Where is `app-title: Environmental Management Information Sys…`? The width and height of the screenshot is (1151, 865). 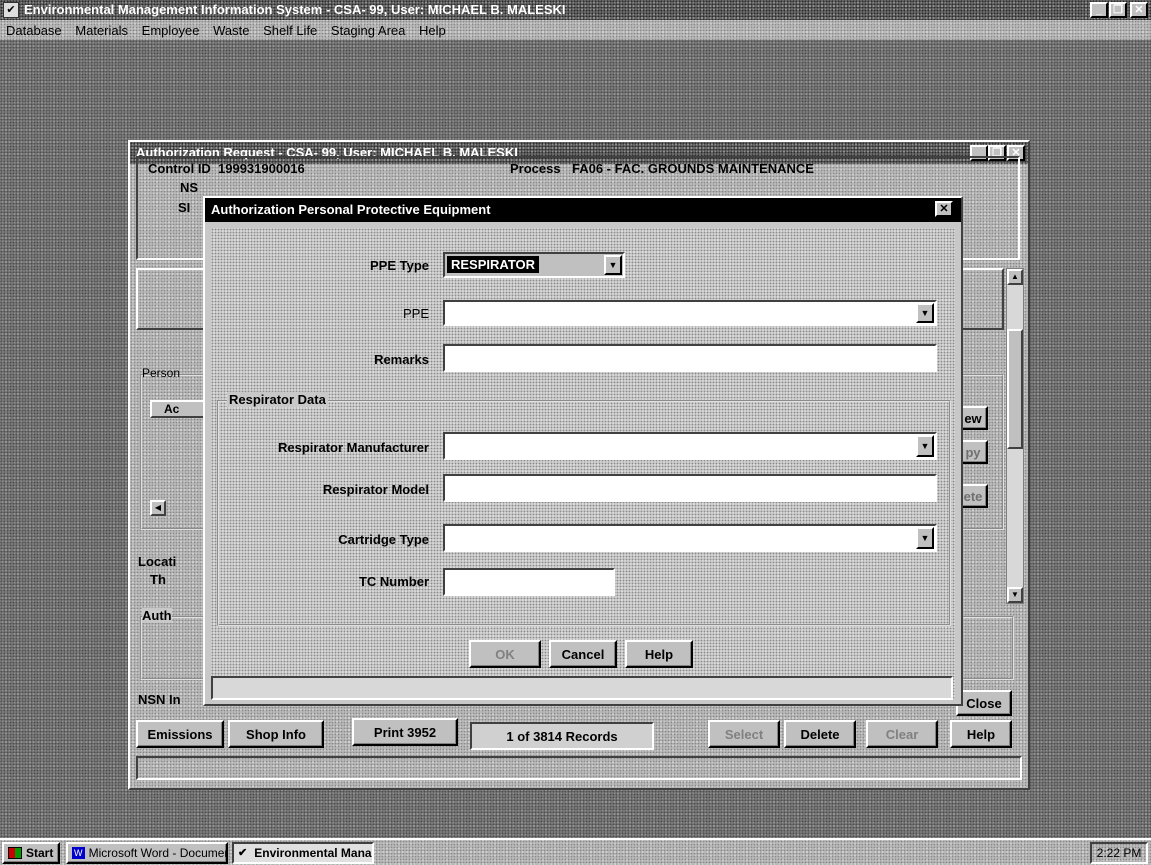
app-title: Environmental Management Information Sys… is located at coordinates (295, 9).